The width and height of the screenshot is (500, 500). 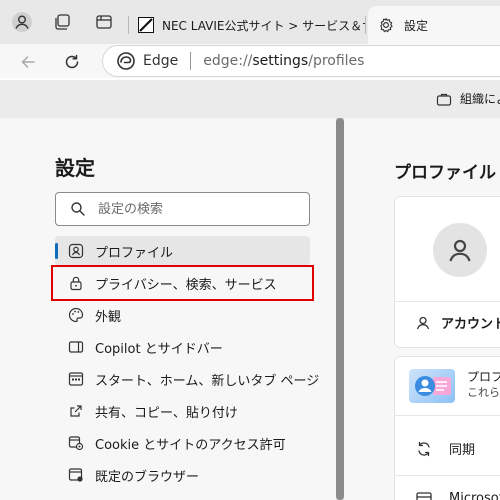 I want to click on sidebar-item-start-home: スタート、ホーム、新しいタブ ページ, so click(x=187, y=379).